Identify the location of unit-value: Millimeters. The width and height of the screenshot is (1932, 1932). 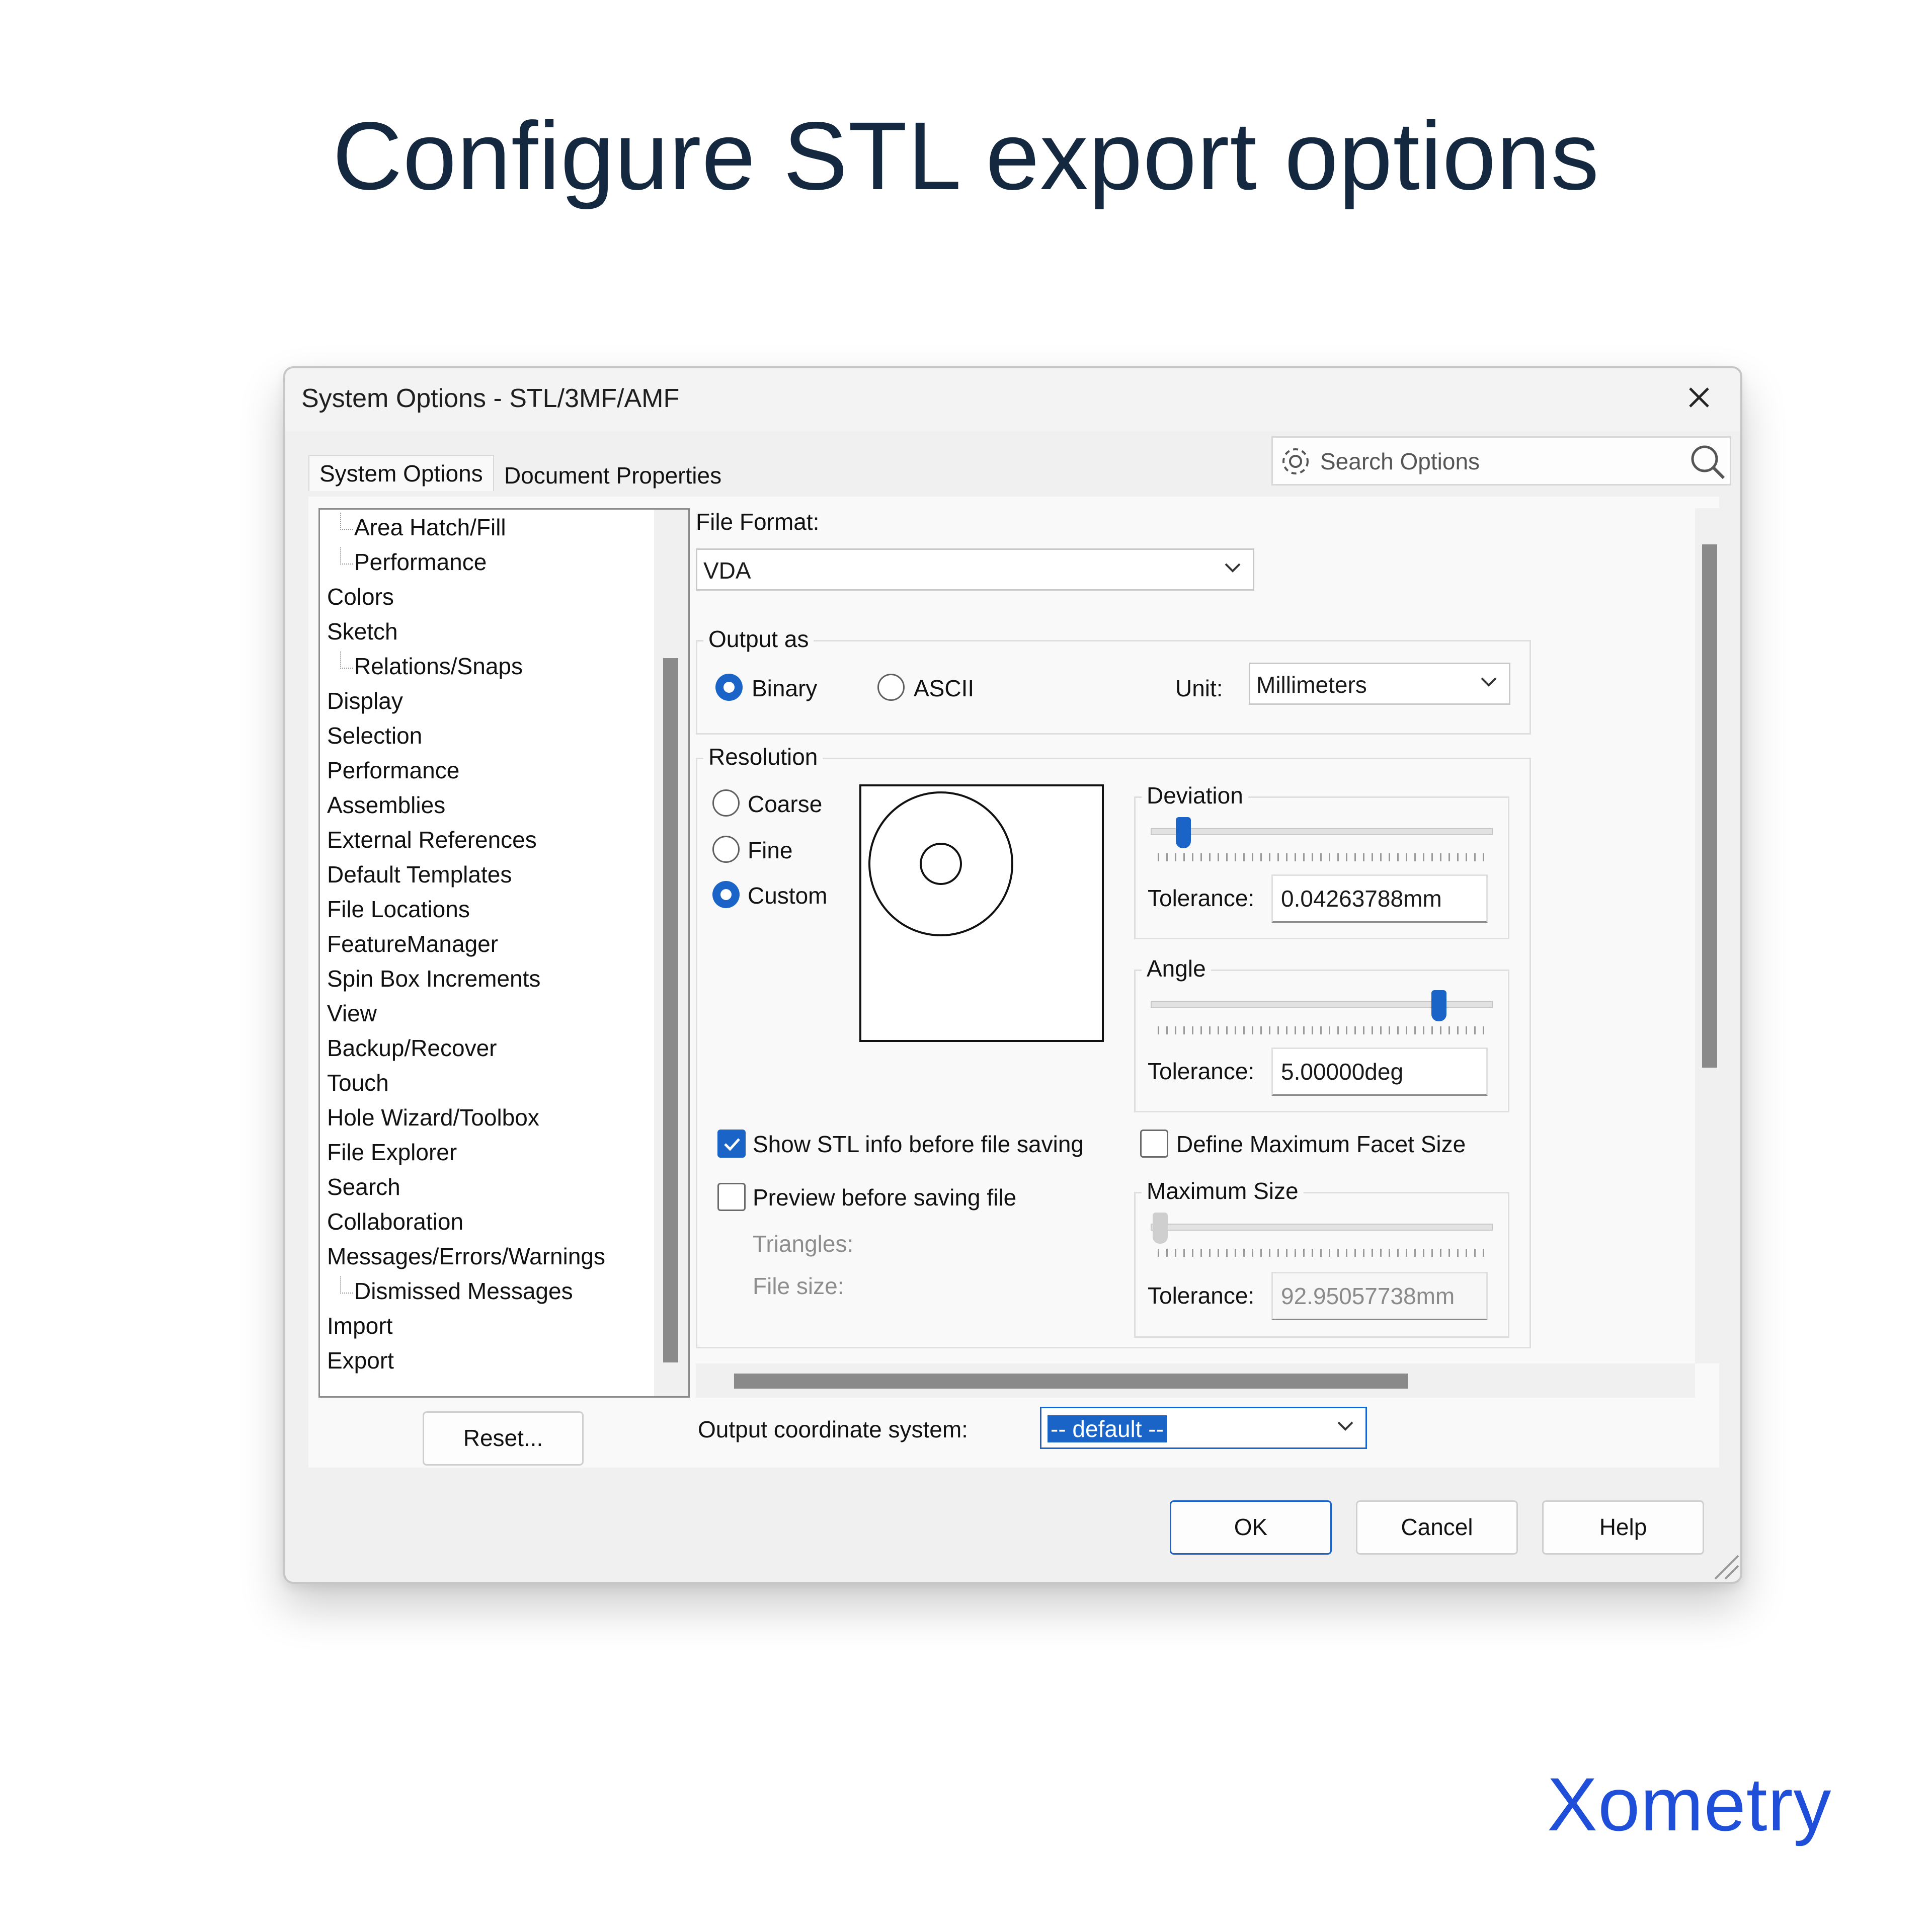
(1311, 685).